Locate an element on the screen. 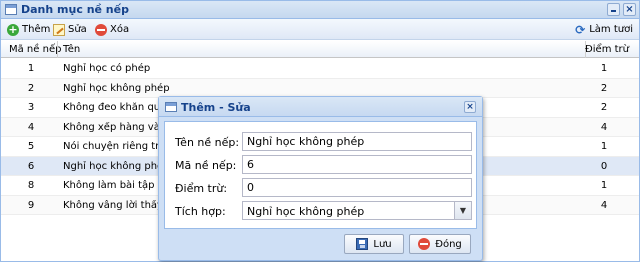  cell-name: Nghỉ học có phép is located at coordinates (107, 68).